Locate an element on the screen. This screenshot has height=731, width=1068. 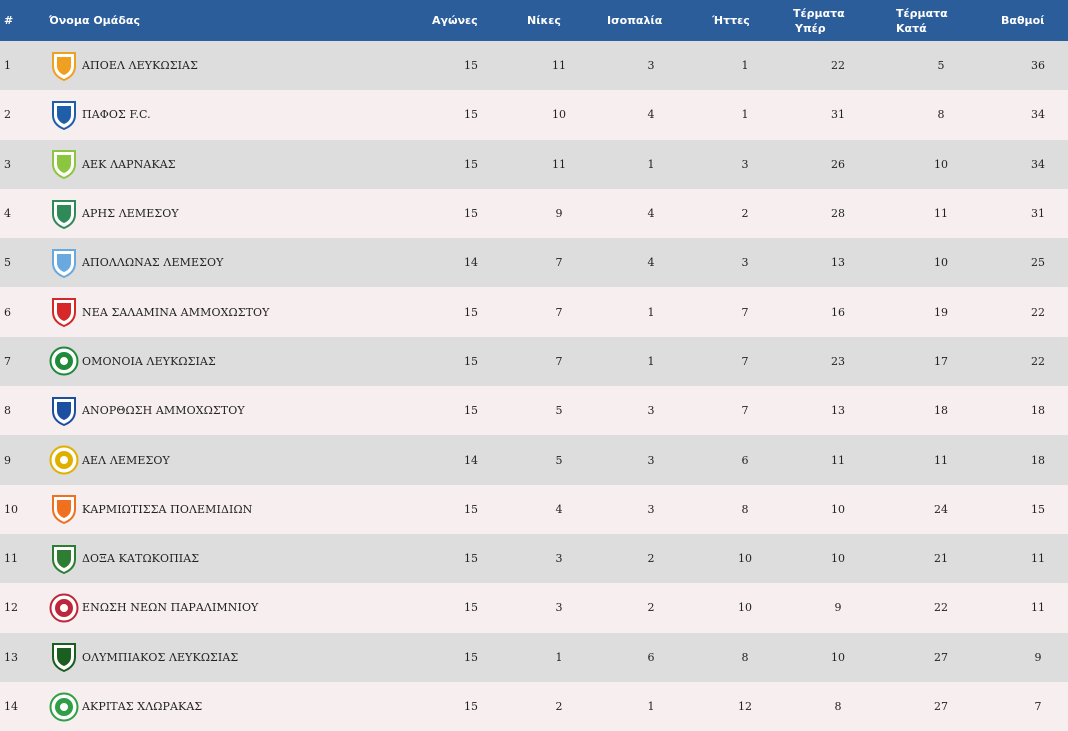
goals-for-cell: 31 is located at coordinates (838, 115).